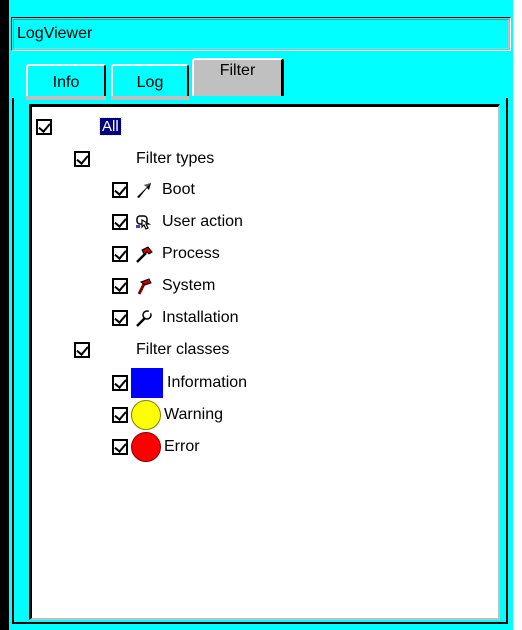  Describe the element at coordinates (147, 383) in the screenshot. I see `information-square-icon` at that location.